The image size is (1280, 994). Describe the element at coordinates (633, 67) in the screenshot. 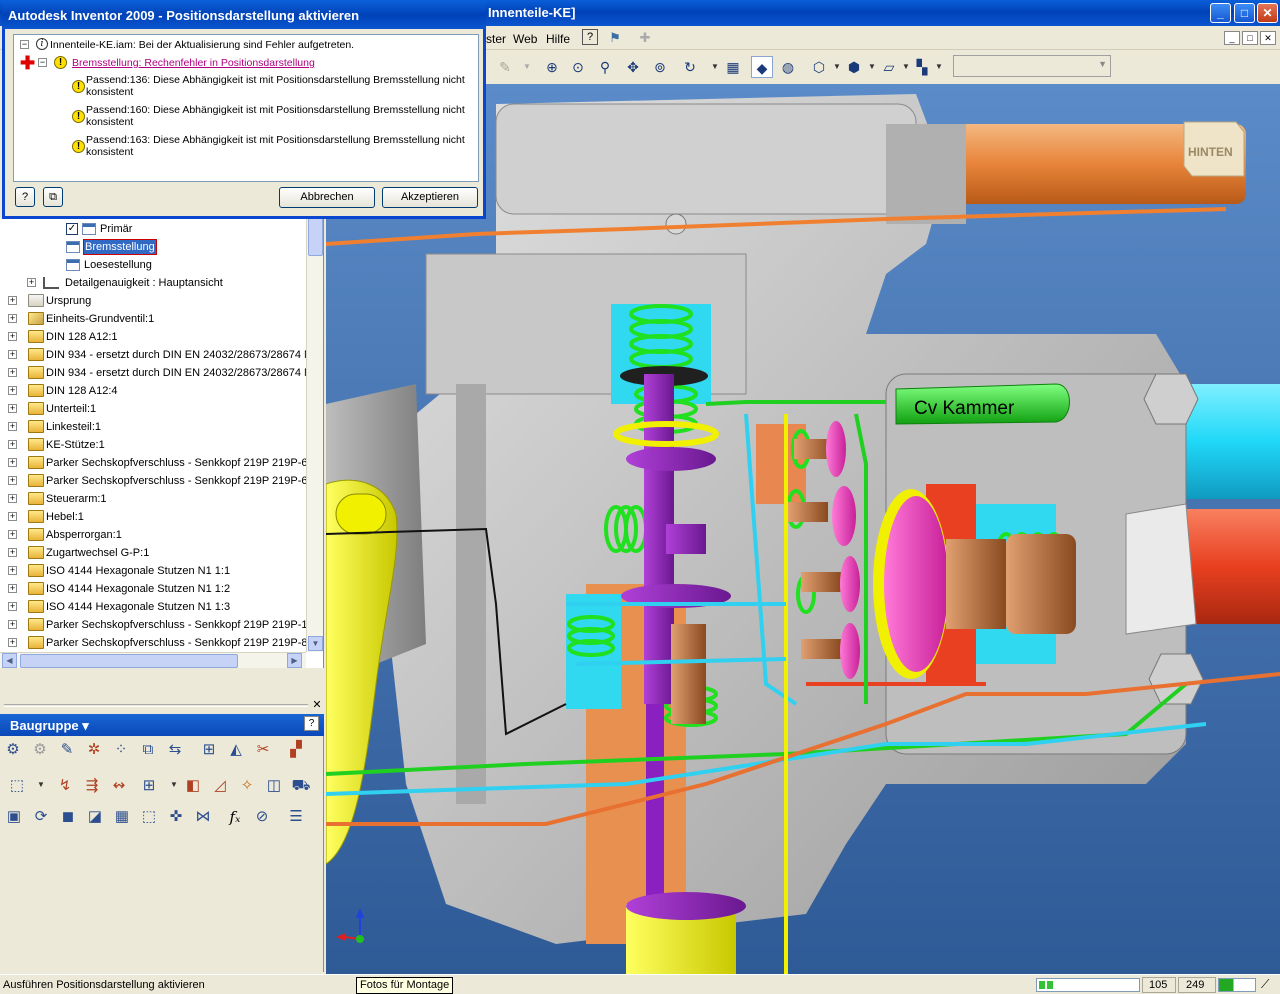

I see `pan-icon: ✥` at that location.